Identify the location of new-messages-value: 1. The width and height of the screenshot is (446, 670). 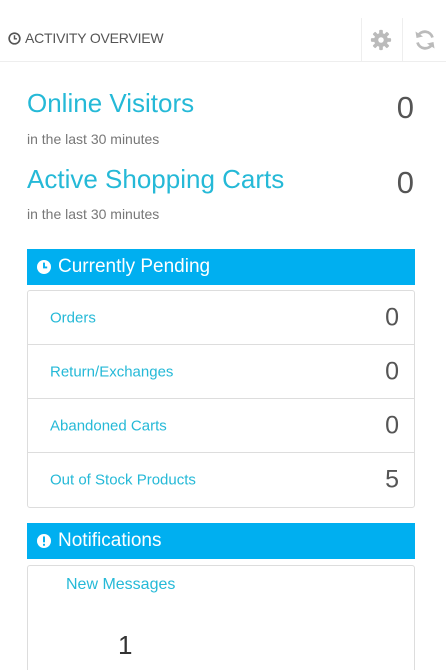
(125, 645).